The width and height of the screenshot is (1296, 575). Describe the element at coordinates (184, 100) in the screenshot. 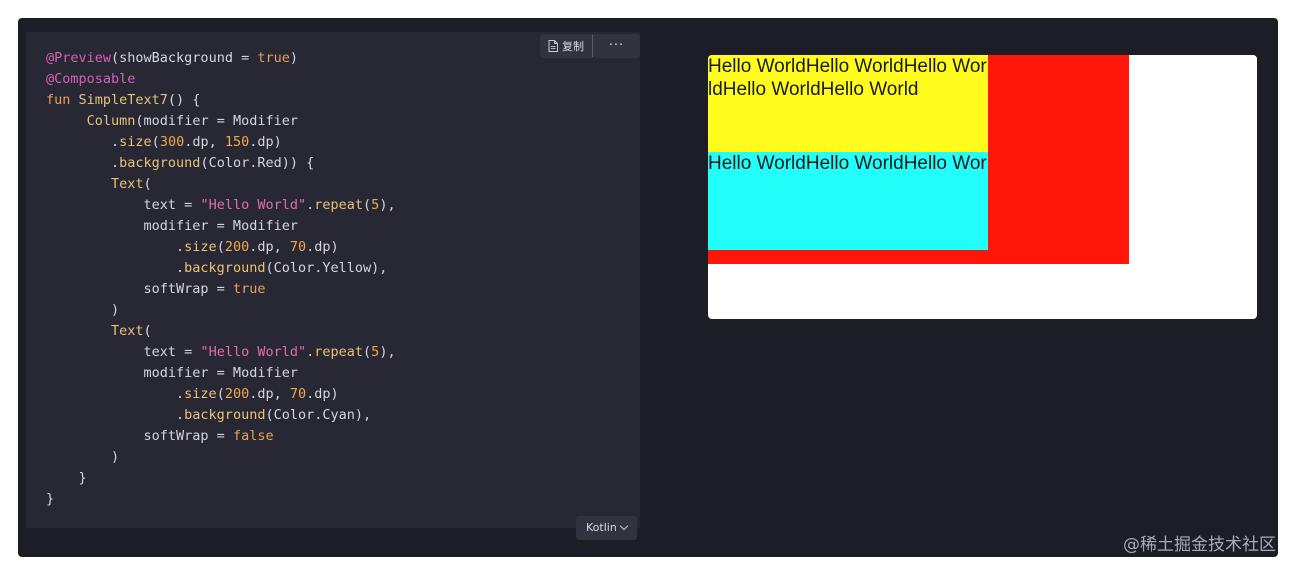

I see `code-token: () {` at that location.